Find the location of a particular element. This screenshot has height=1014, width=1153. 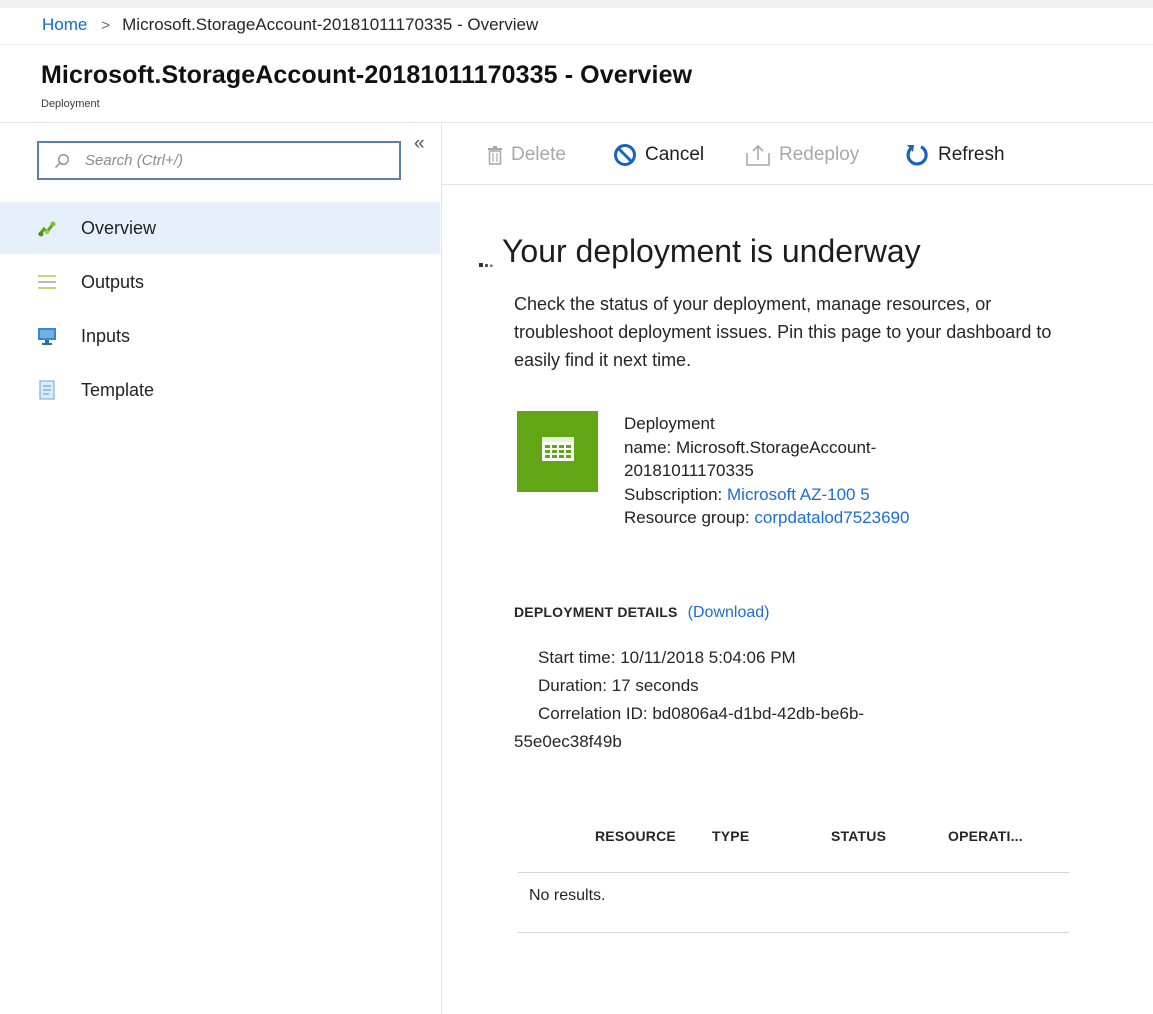

empty-table-message: No results. is located at coordinates (567, 895).